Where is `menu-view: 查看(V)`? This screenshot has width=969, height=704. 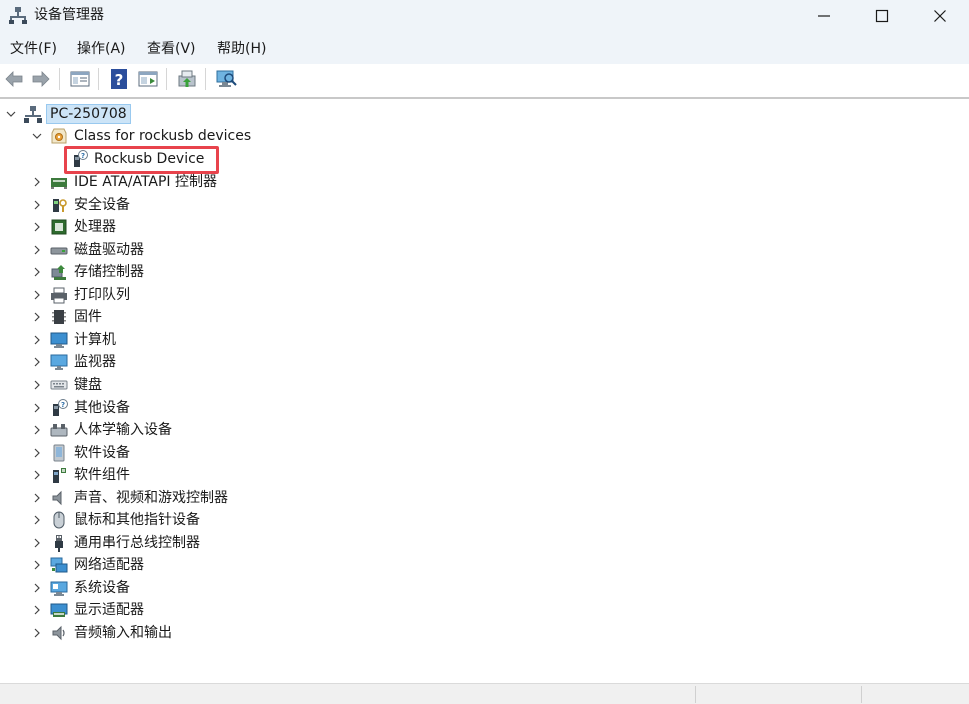
menu-view: 查看(V) is located at coordinates (171, 49).